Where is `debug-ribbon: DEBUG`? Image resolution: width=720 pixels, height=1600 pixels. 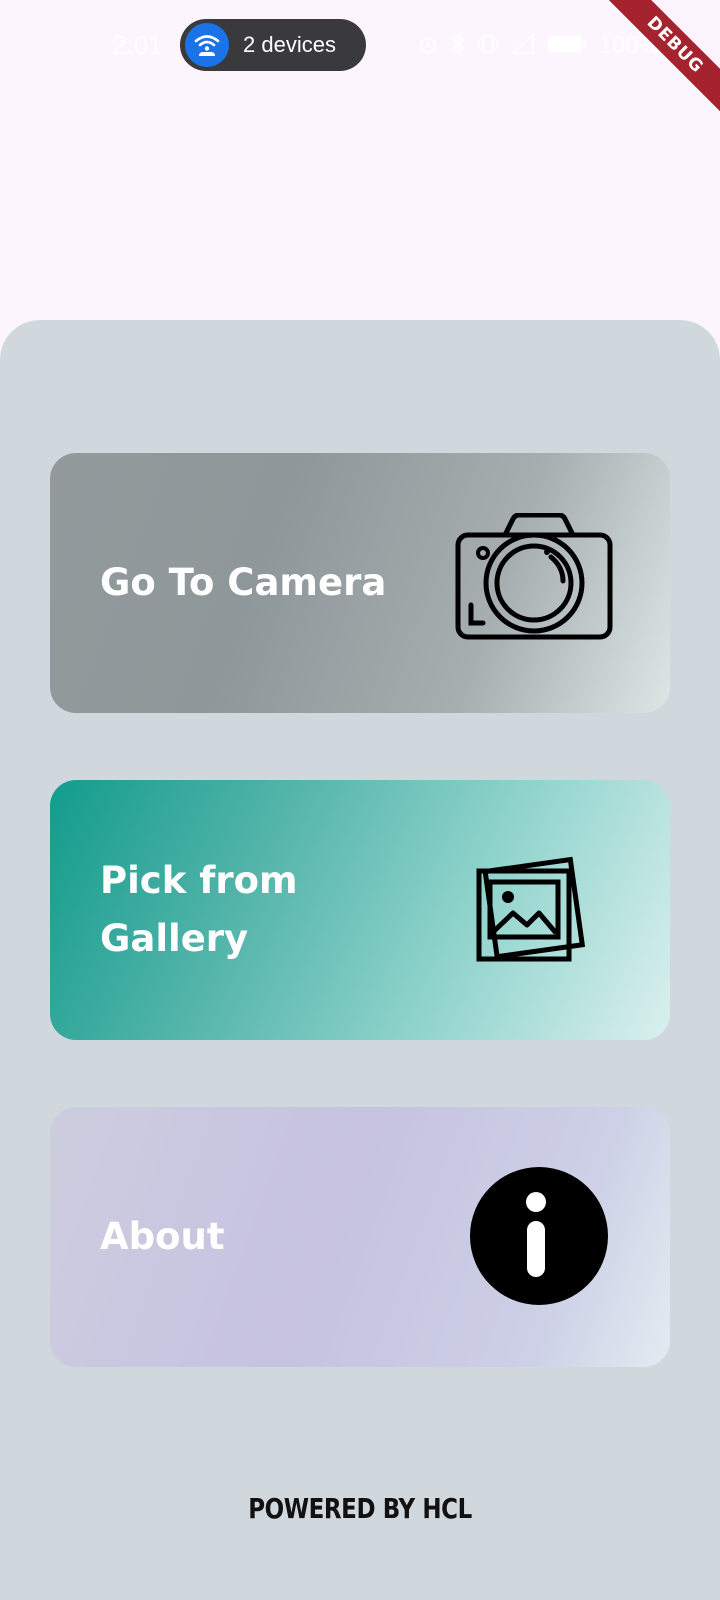 debug-ribbon: DEBUG is located at coordinates (655, 65).